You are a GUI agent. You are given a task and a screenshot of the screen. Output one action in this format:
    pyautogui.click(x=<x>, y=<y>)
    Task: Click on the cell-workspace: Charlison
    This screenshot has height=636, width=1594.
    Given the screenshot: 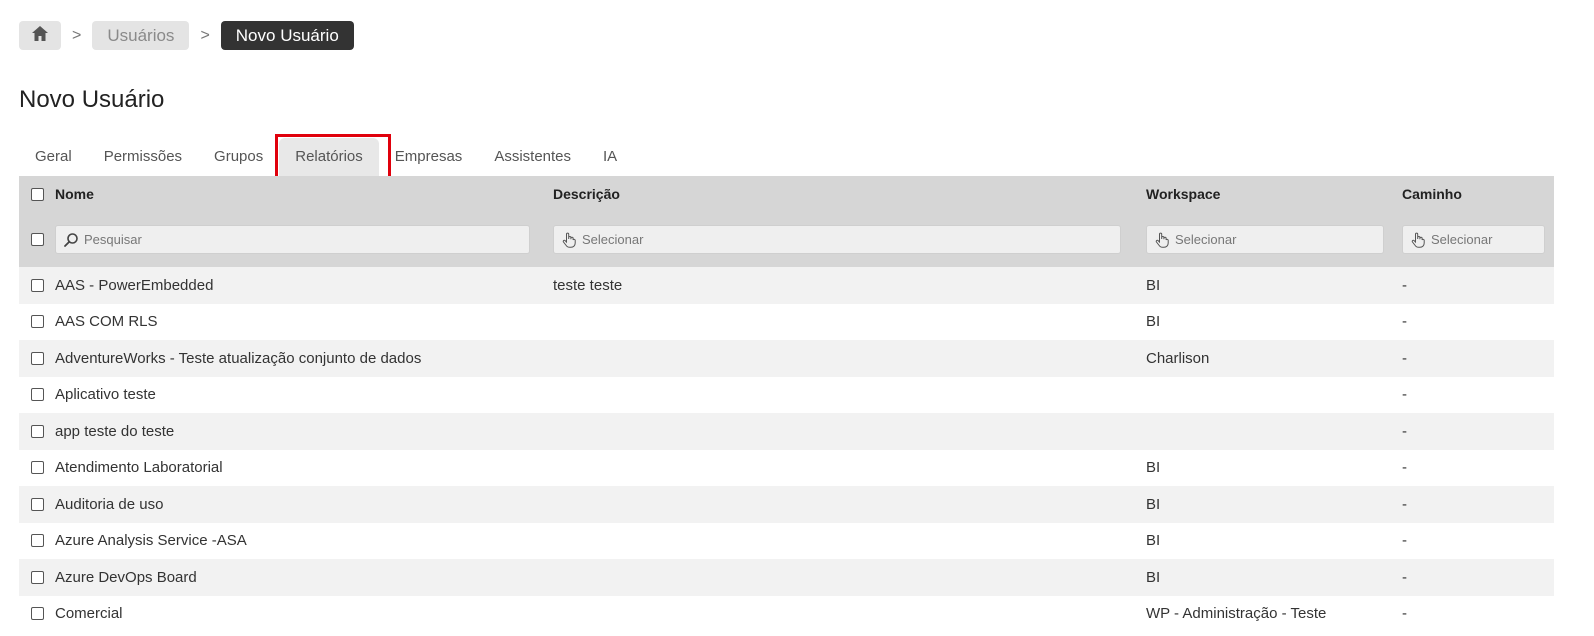 What is the action you would take?
    pyautogui.click(x=1178, y=358)
    